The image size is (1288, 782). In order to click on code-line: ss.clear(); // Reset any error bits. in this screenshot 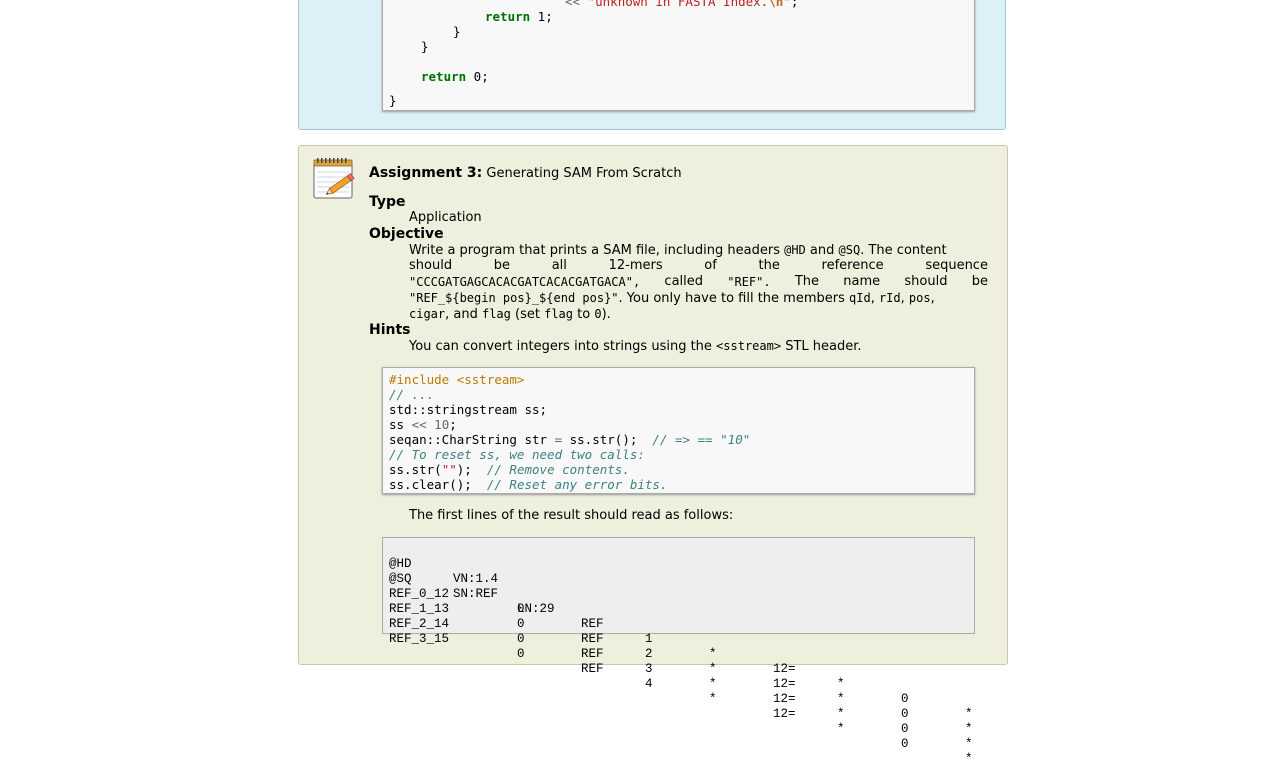, I will do `click(528, 484)`.